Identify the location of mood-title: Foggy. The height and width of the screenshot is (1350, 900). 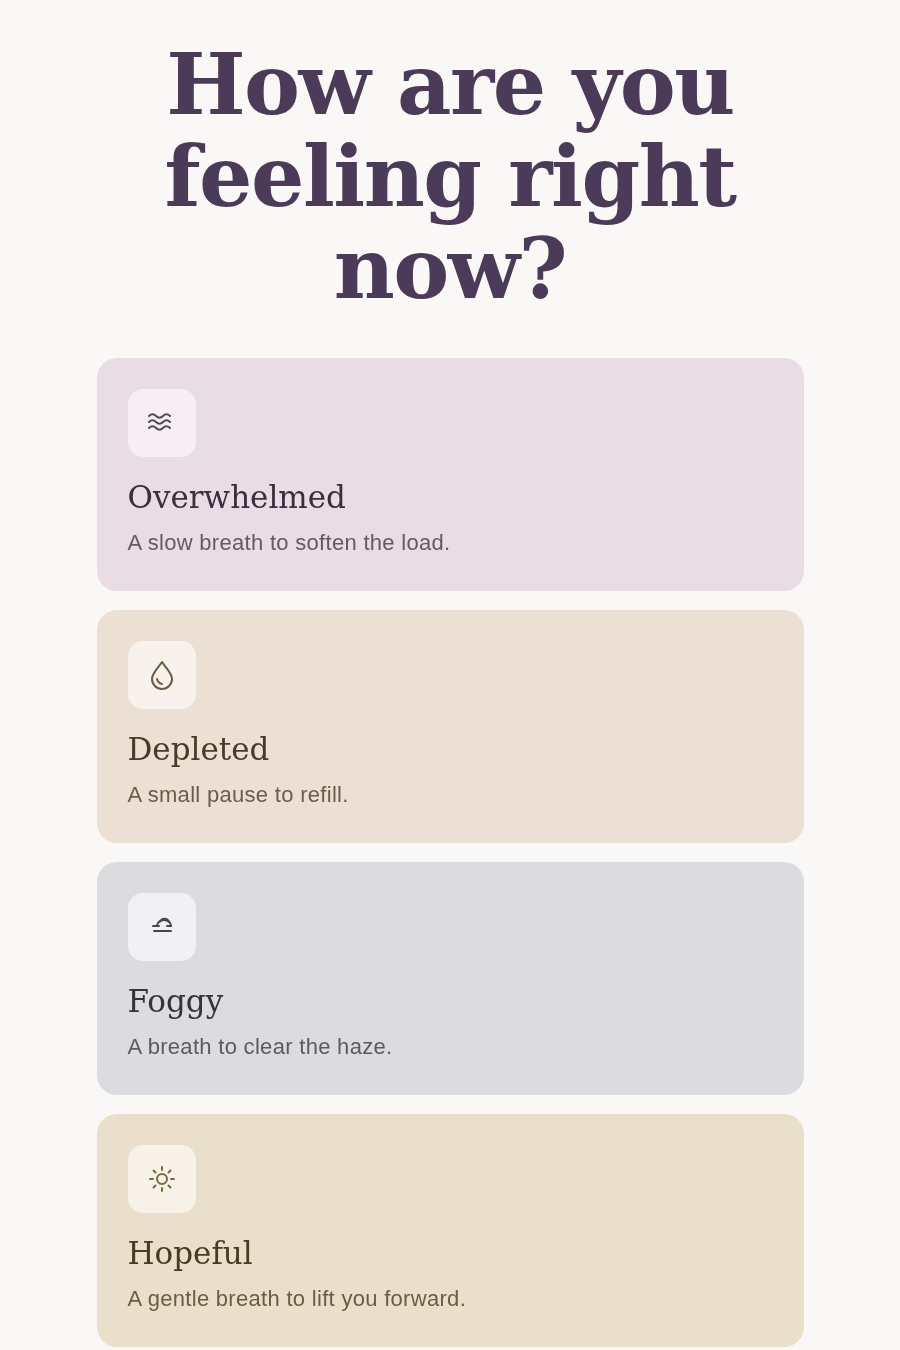
(175, 1001).